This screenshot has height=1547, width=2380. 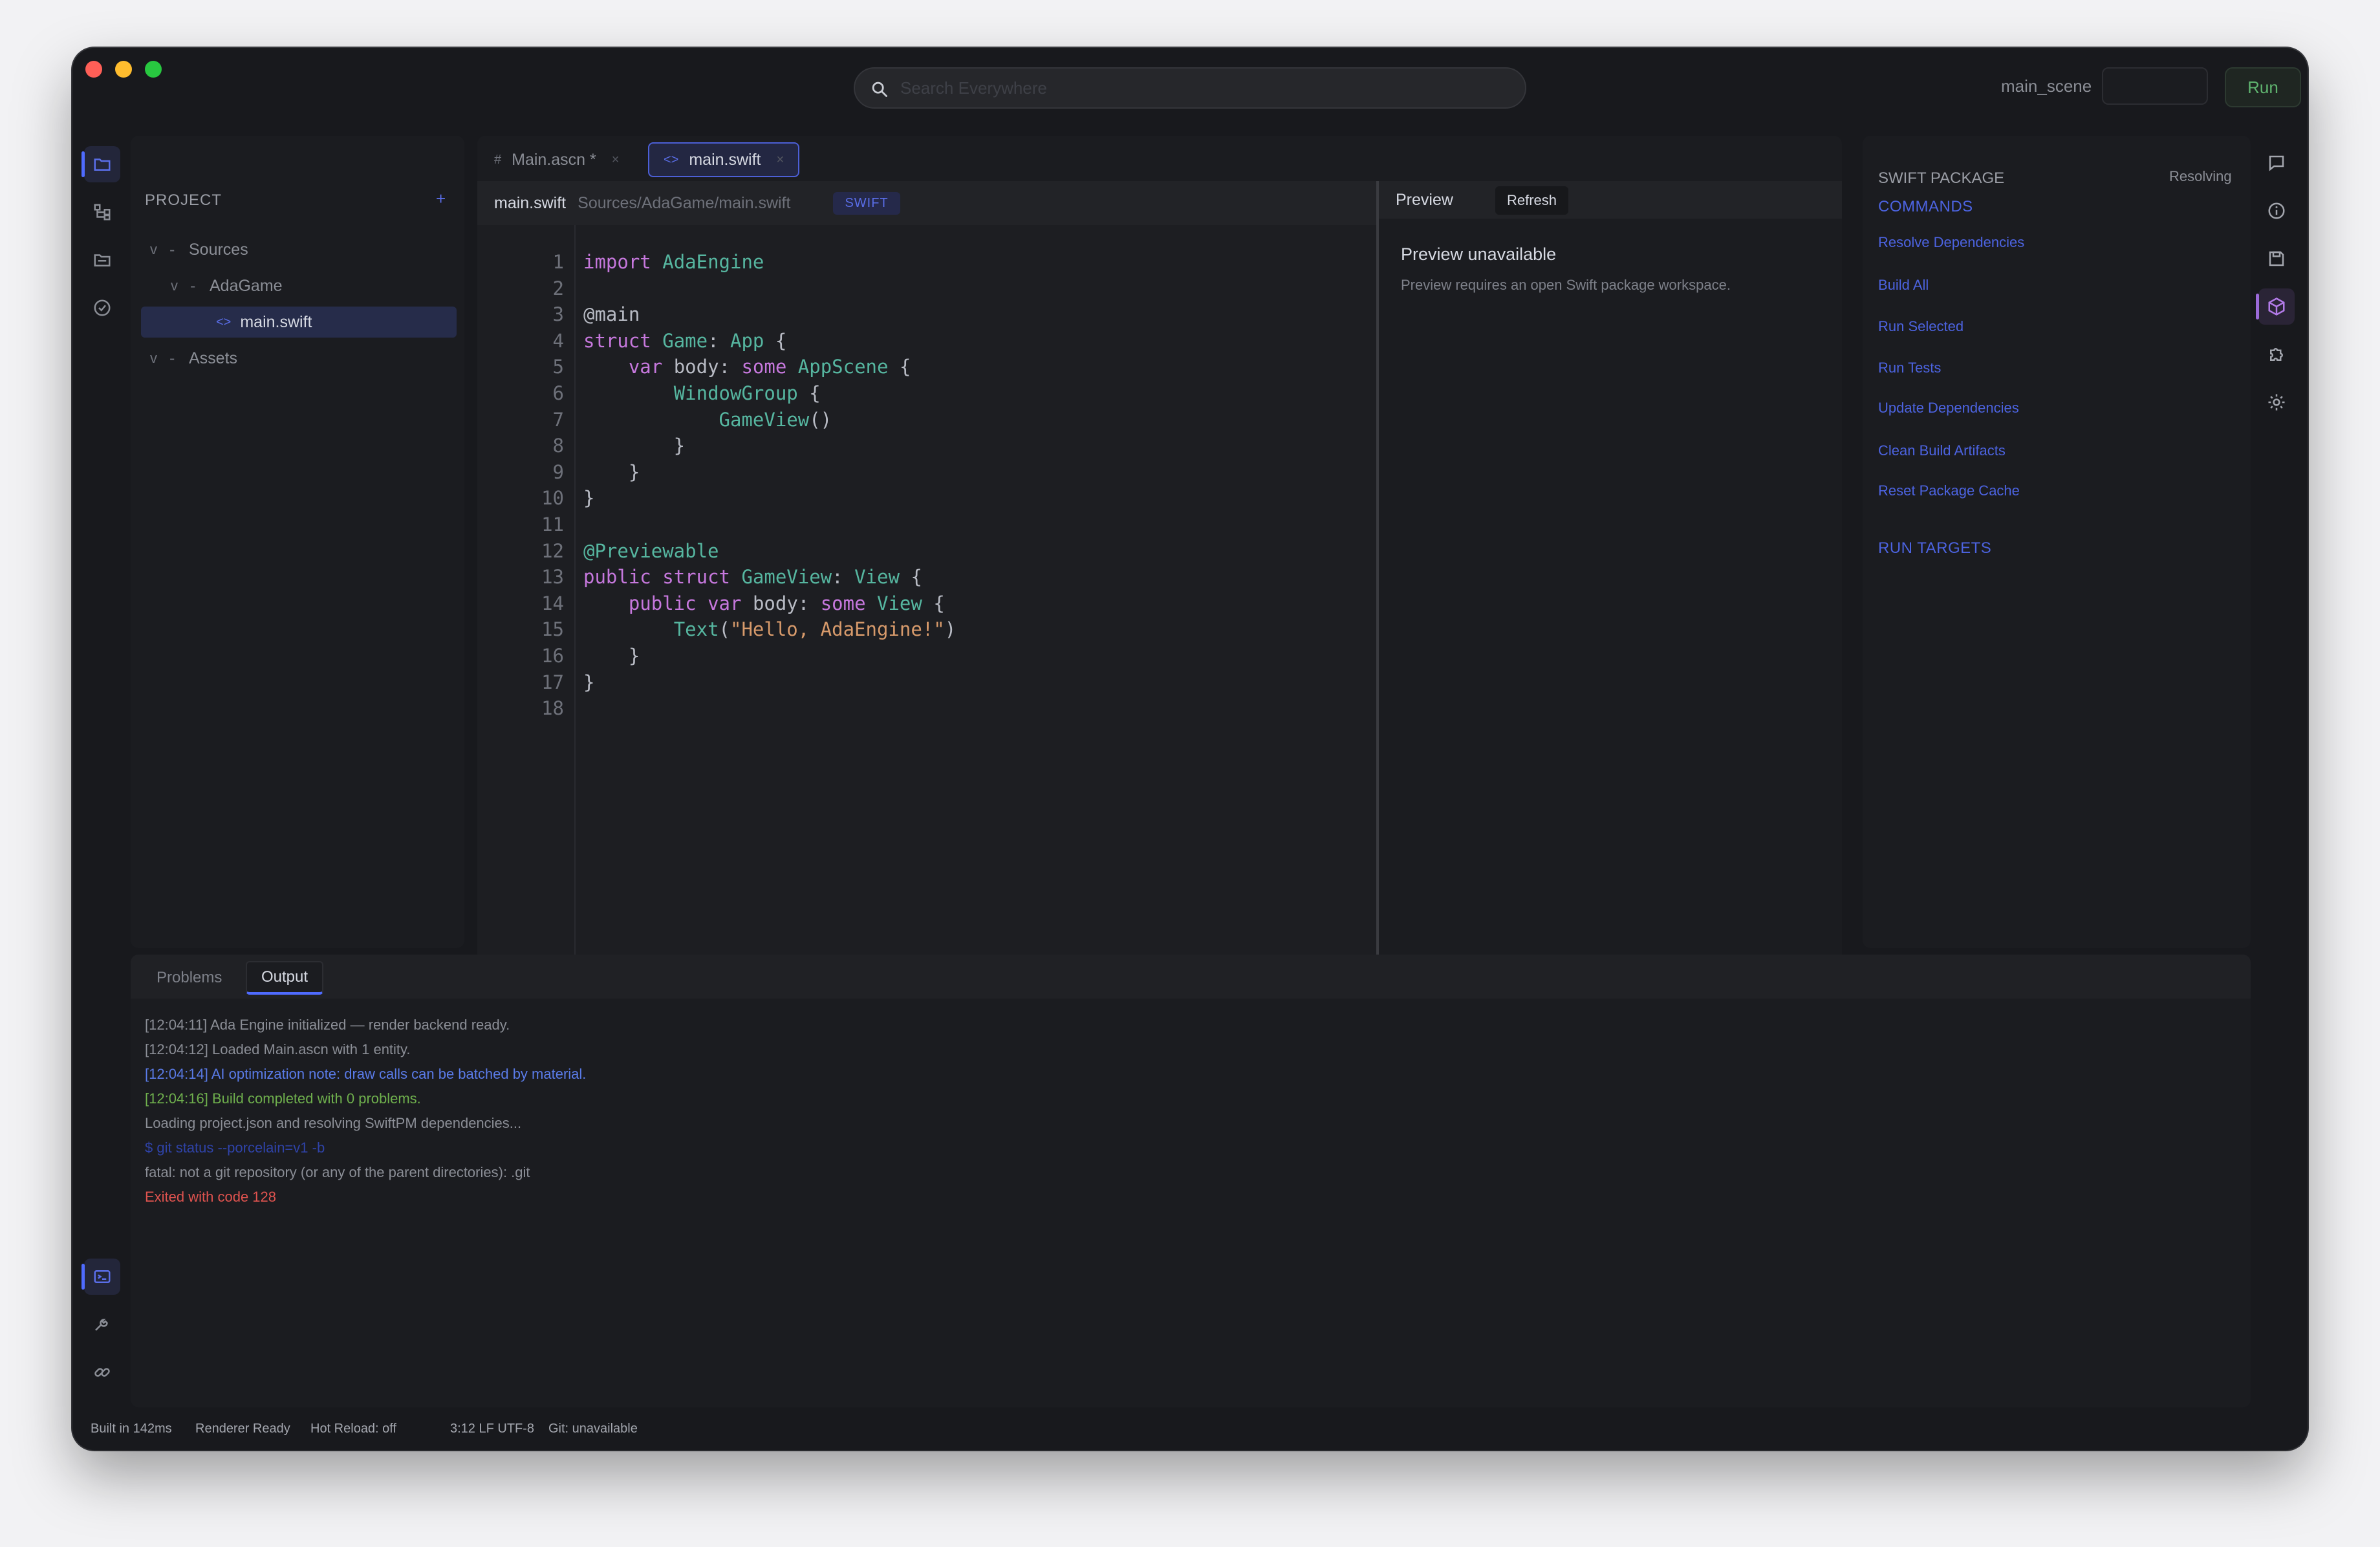 What do you see at coordinates (492, 1429) in the screenshot?
I see `status-cursor-encoding: 3:12 LF UTF-8` at bounding box center [492, 1429].